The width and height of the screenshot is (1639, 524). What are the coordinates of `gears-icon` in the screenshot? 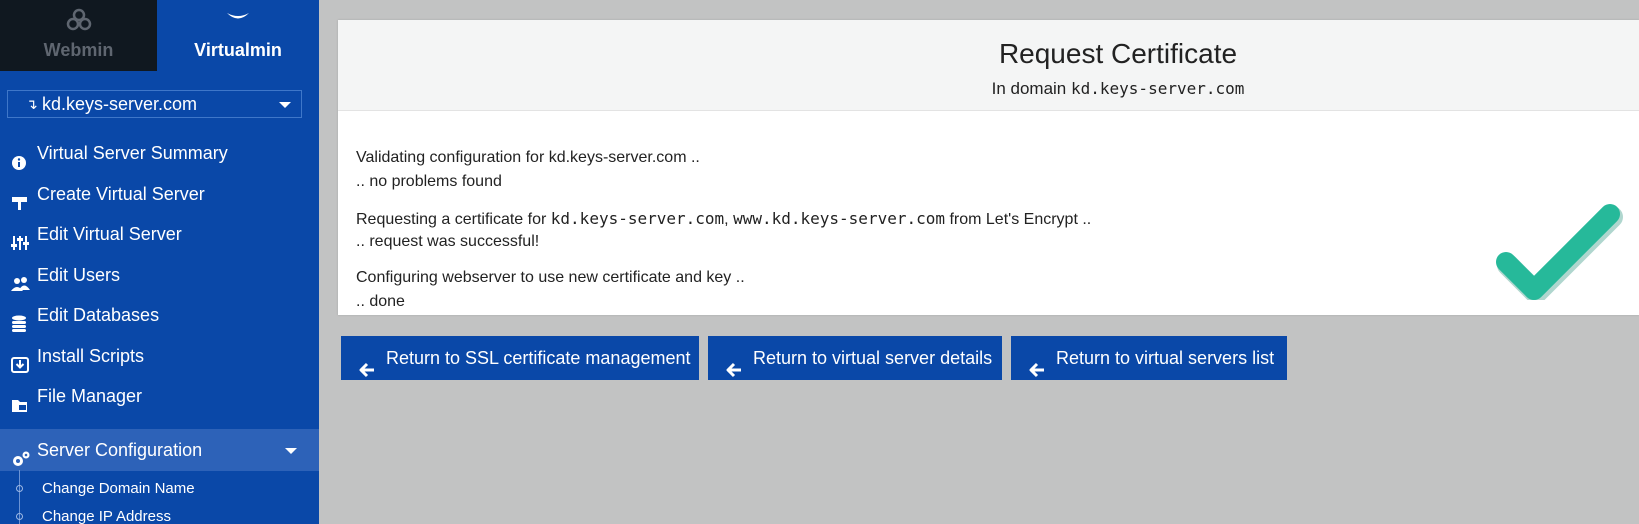 It's located at (20, 453).